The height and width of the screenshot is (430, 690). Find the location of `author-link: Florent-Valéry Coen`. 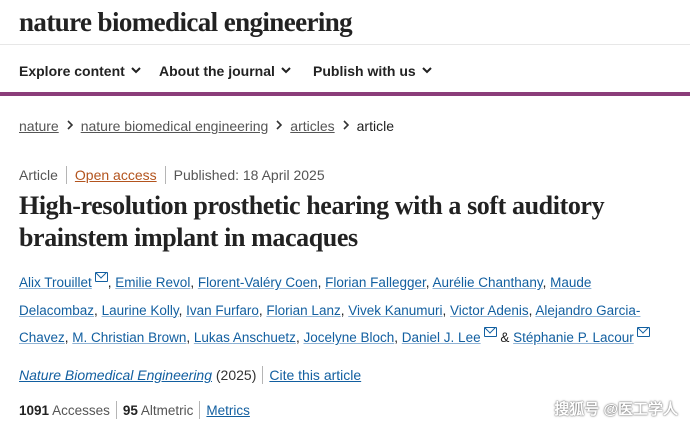

author-link: Florent-Valéry Coen is located at coordinates (258, 282).